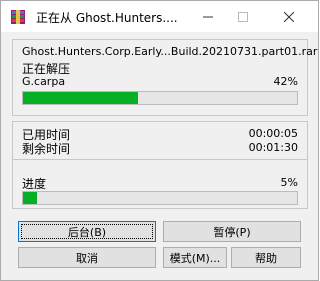 The width and height of the screenshot is (320, 281). Describe the element at coordinates (289, 182) in the screenshot. I see `overall-percent: 5%` at that location.